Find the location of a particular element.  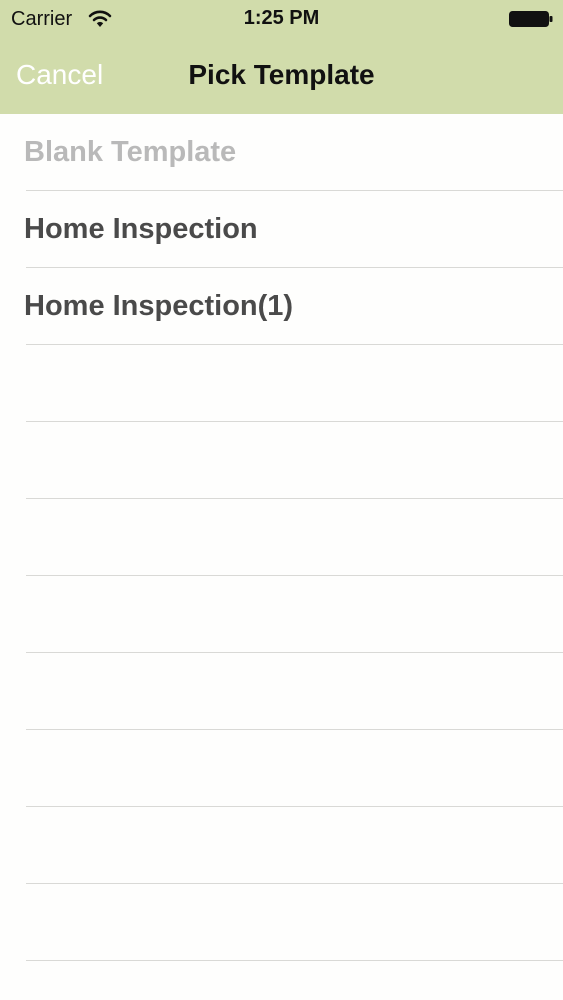

top-bar: Carrier 1:25 PM Cancel Pick Template is located at coordinates (281, 57).